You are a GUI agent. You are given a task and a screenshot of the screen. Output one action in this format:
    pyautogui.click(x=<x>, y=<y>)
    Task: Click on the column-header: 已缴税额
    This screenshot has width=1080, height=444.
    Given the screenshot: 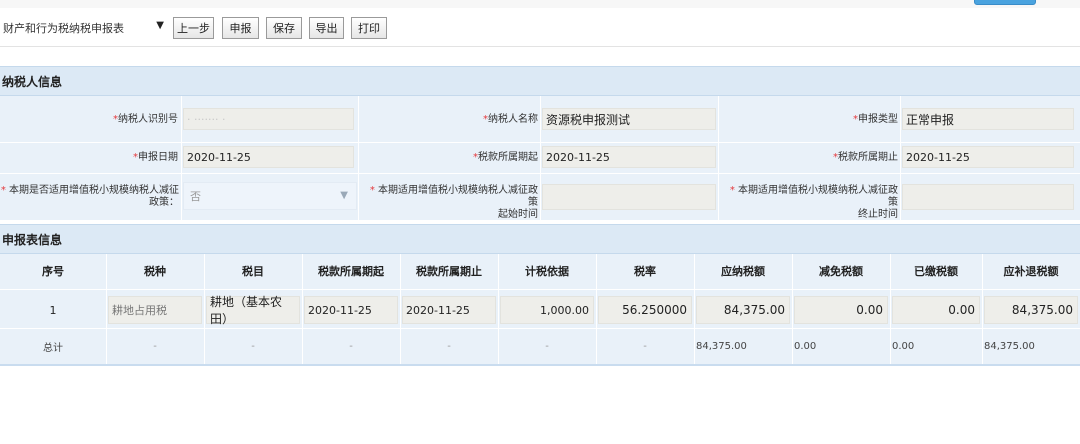 What is the action you would take?
    pyautogui.click(x=936, y=271)
    